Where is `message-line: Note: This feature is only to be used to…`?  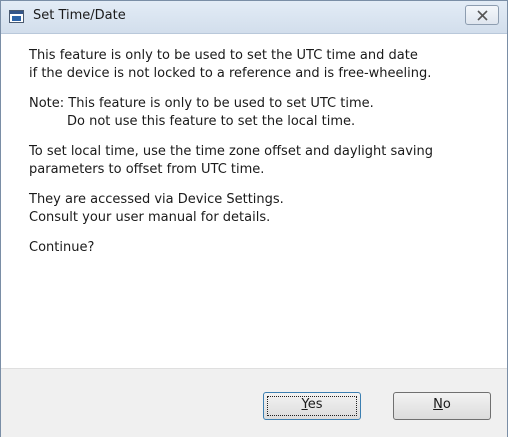
message-line: Note: This feature is only to be used to… is located at coordinates (201, 103).